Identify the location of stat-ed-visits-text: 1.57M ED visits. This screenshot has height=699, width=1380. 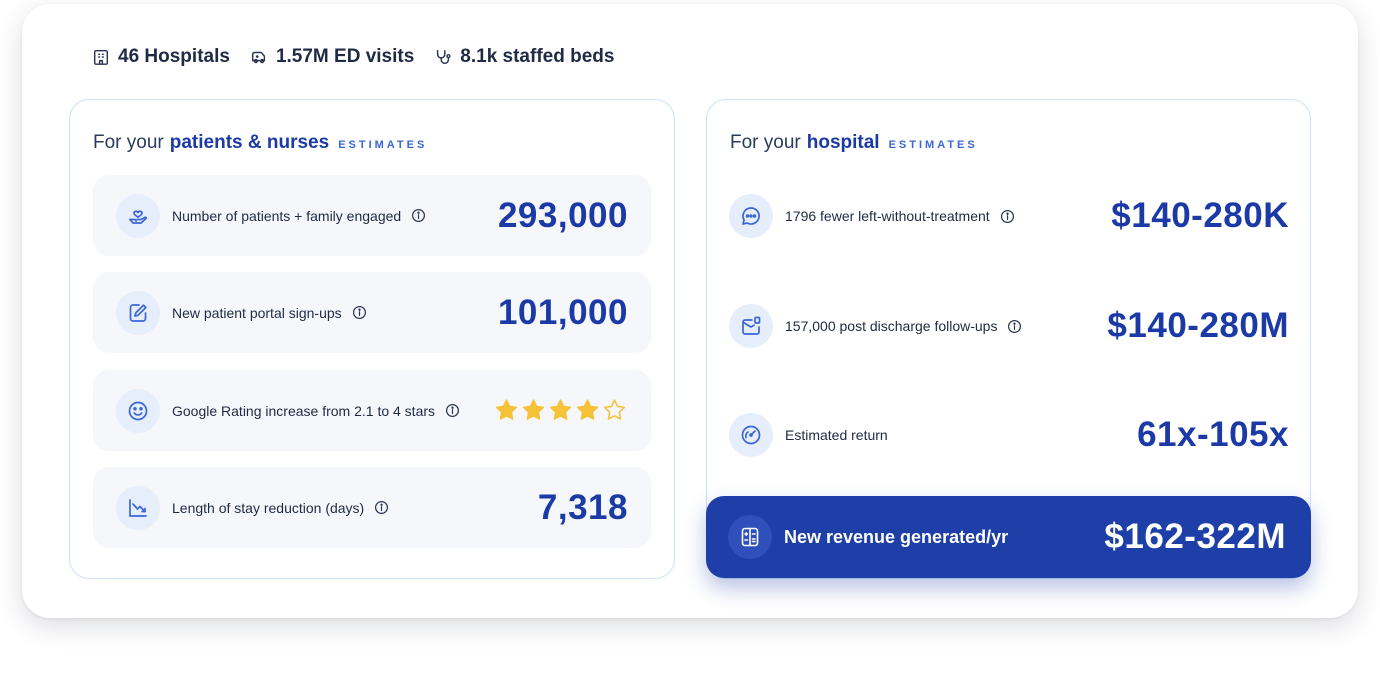
(345, 56).